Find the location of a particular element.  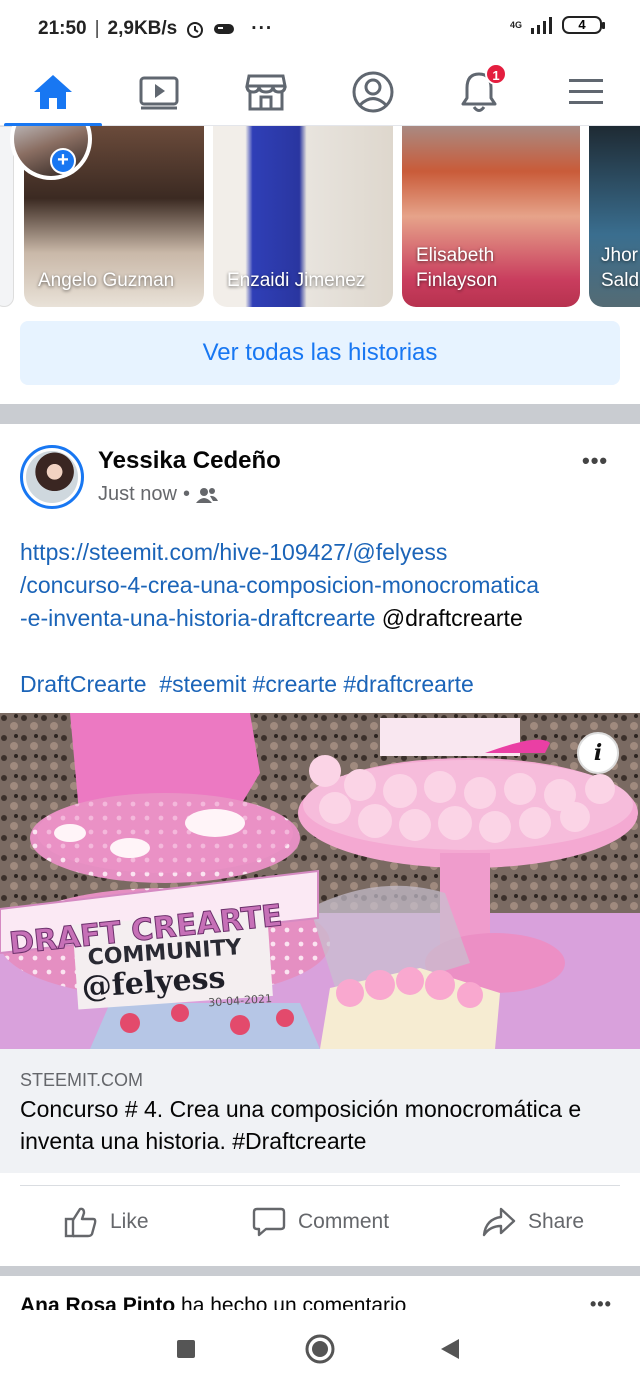

post-author-name: Yessika Cedeño is located at coordinates (189, 461).